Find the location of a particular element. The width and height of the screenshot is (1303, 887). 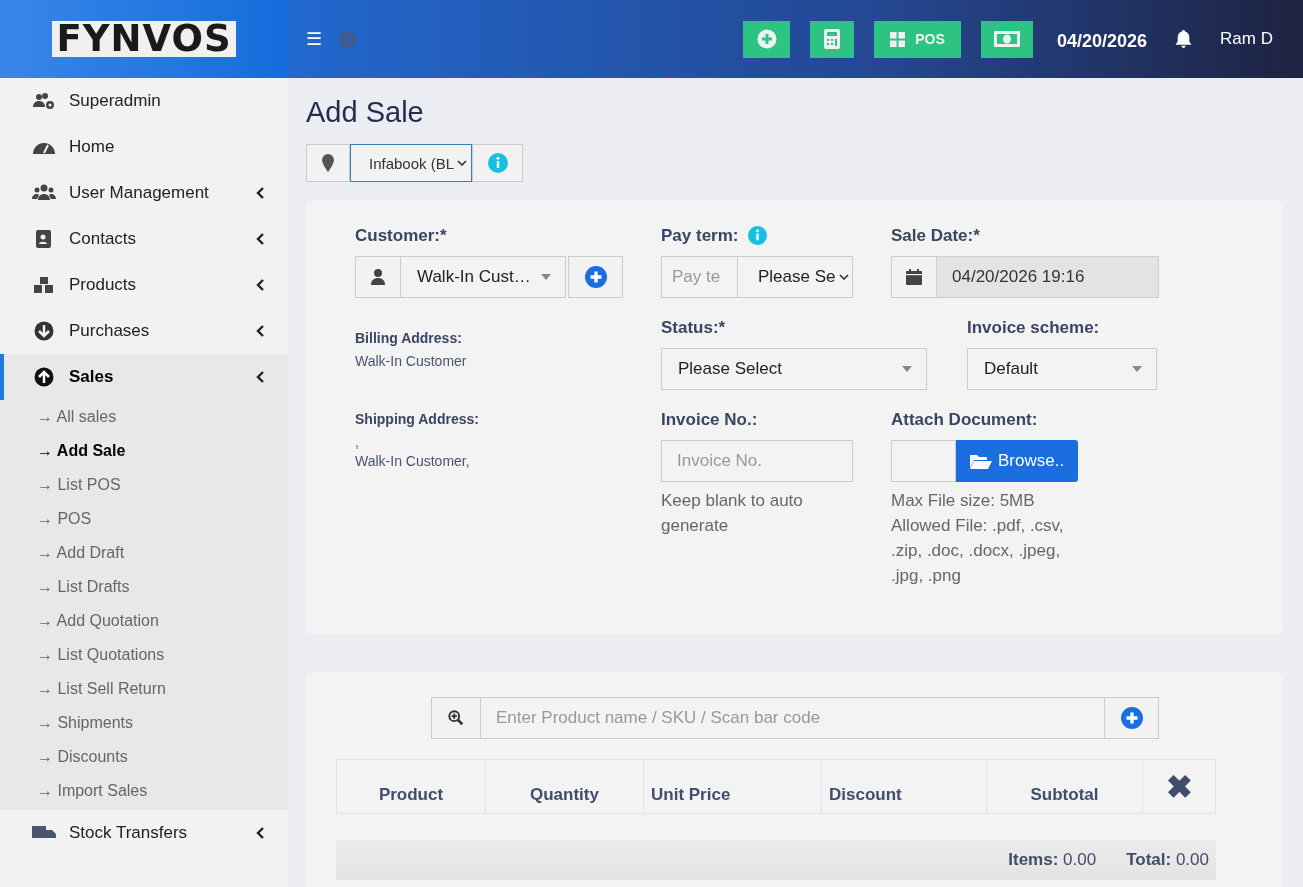

submenu-item: → All sales is located at coordinates (144, 417).